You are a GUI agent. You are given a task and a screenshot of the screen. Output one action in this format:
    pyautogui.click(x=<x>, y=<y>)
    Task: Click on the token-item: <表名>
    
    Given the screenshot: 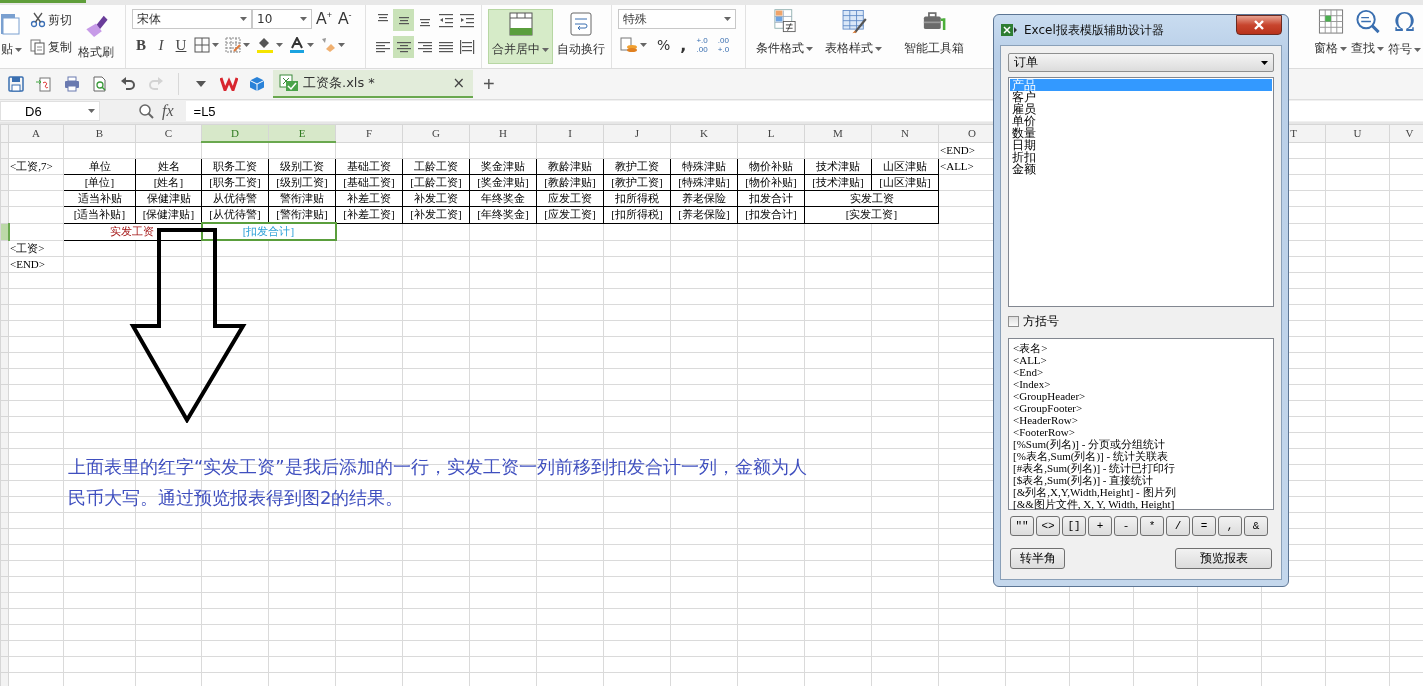 What is the action you would take?
    pyautogui.click(x=1141, y=348)
    